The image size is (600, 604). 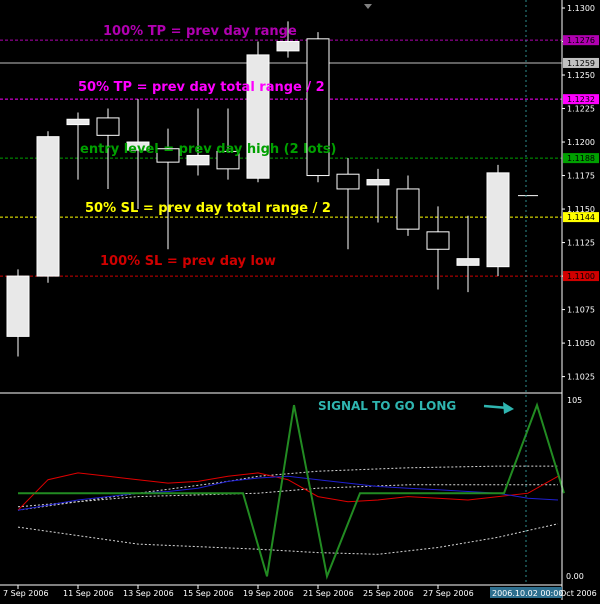 What do you see at coordinates (208, 593) in the screenshot?
I see `date-label: 15 Sep 2006` at bounding box center [208, 593].